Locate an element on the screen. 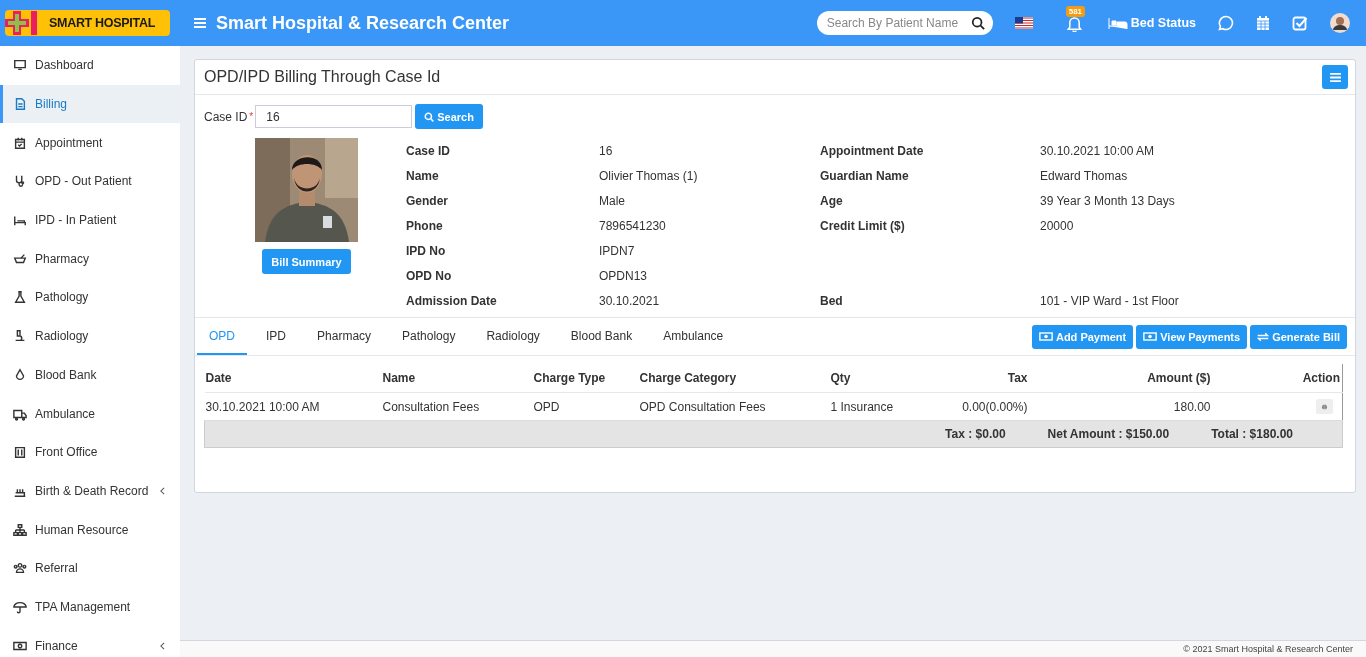 This screenshot has height=657, width=1366. detail-value: 30.10.2021 10:00 AM is located at coordinates (1098, 150).